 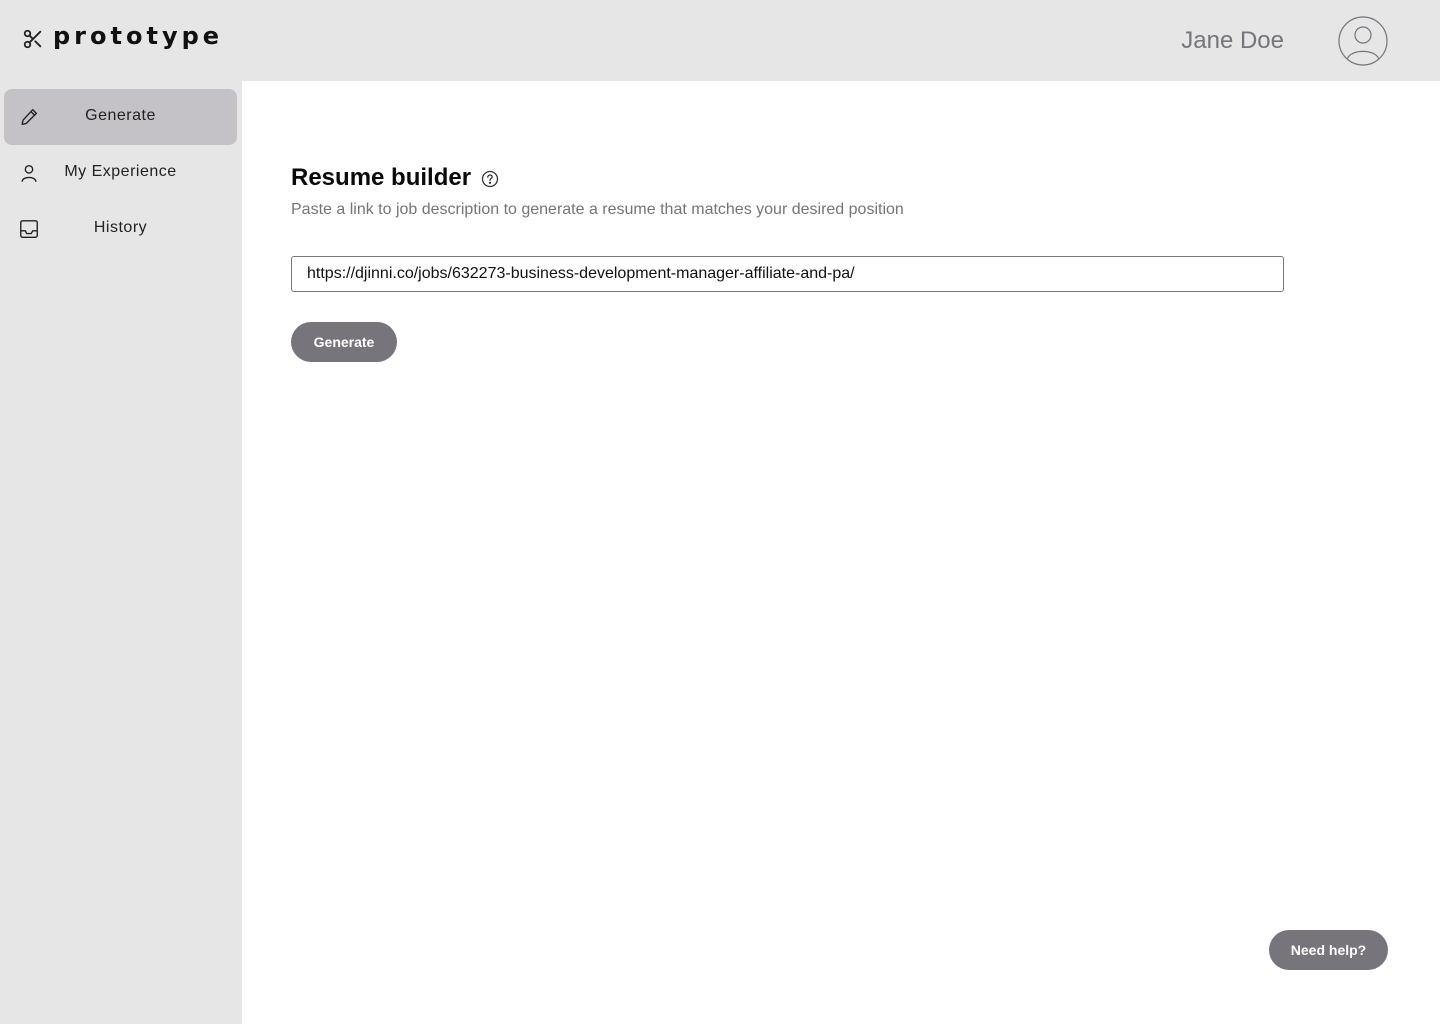 What do you see at coordinates (490, 179) in the screenshot?
I see `question-circle-icon` at bounding box center [490, 179].